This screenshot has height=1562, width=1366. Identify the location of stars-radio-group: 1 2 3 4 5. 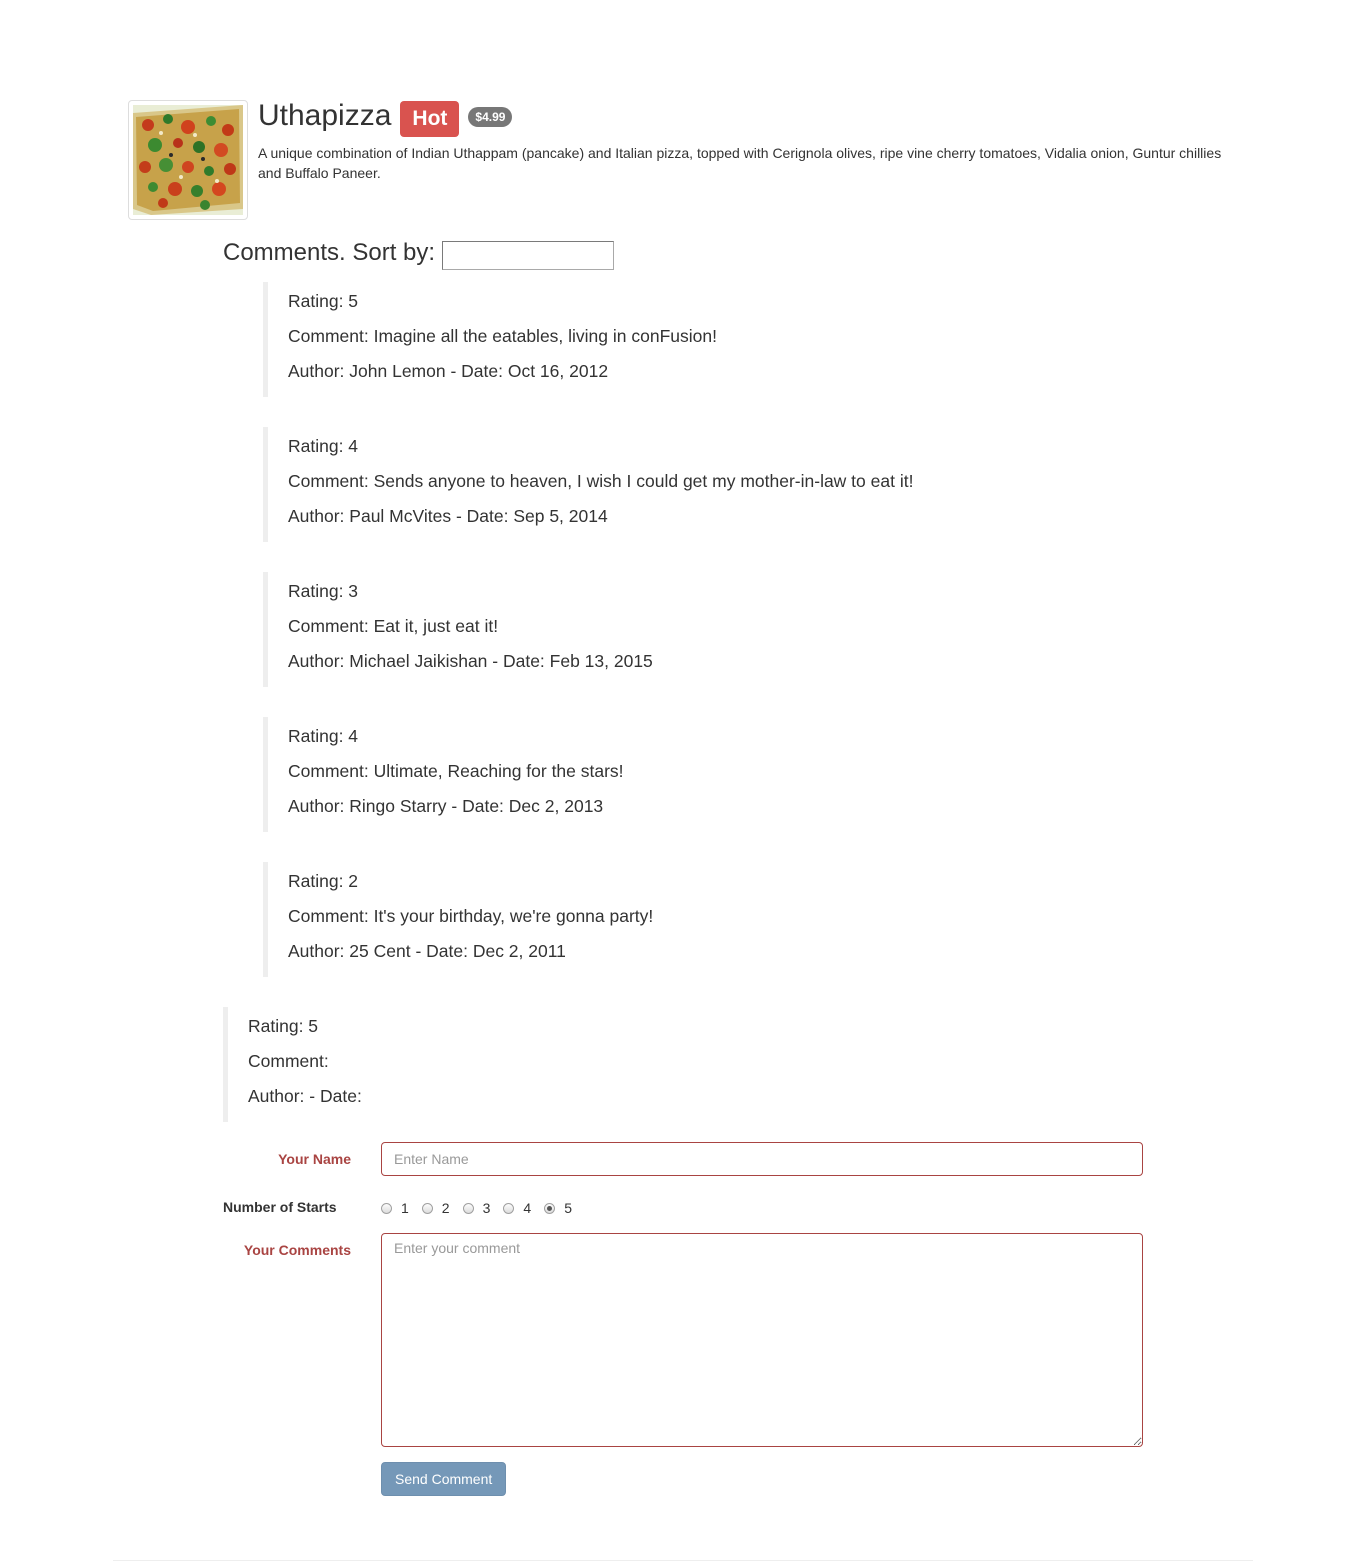
(483, 1208).